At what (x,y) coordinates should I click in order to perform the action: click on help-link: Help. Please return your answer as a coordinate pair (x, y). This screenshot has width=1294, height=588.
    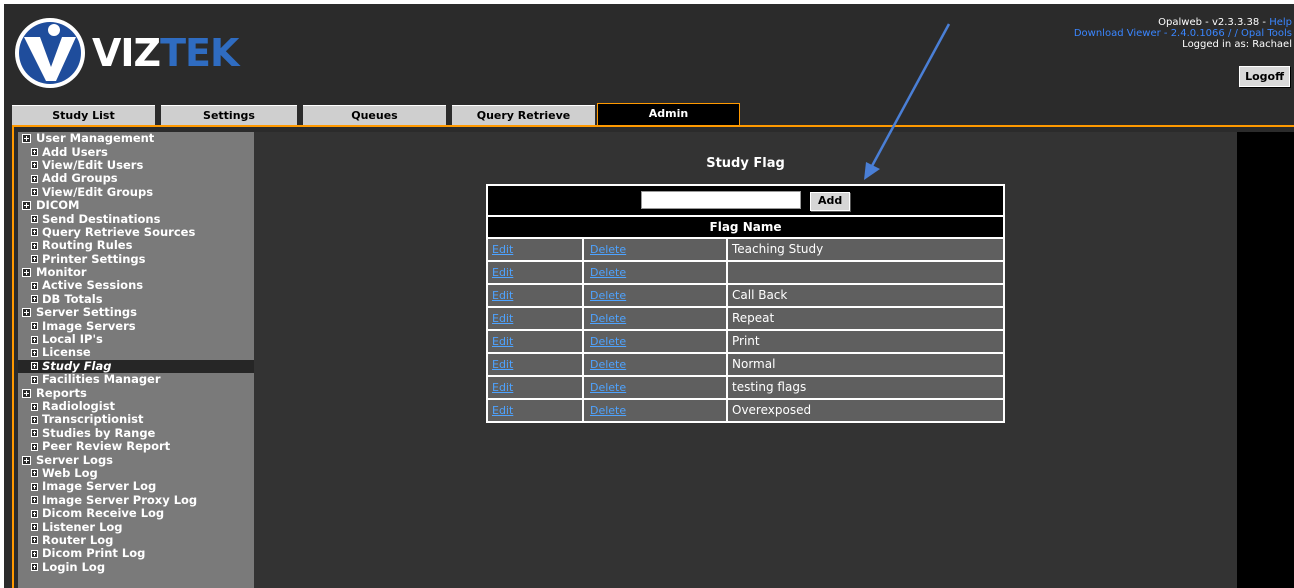
    Looking at the image, I should click on (1280, 22).